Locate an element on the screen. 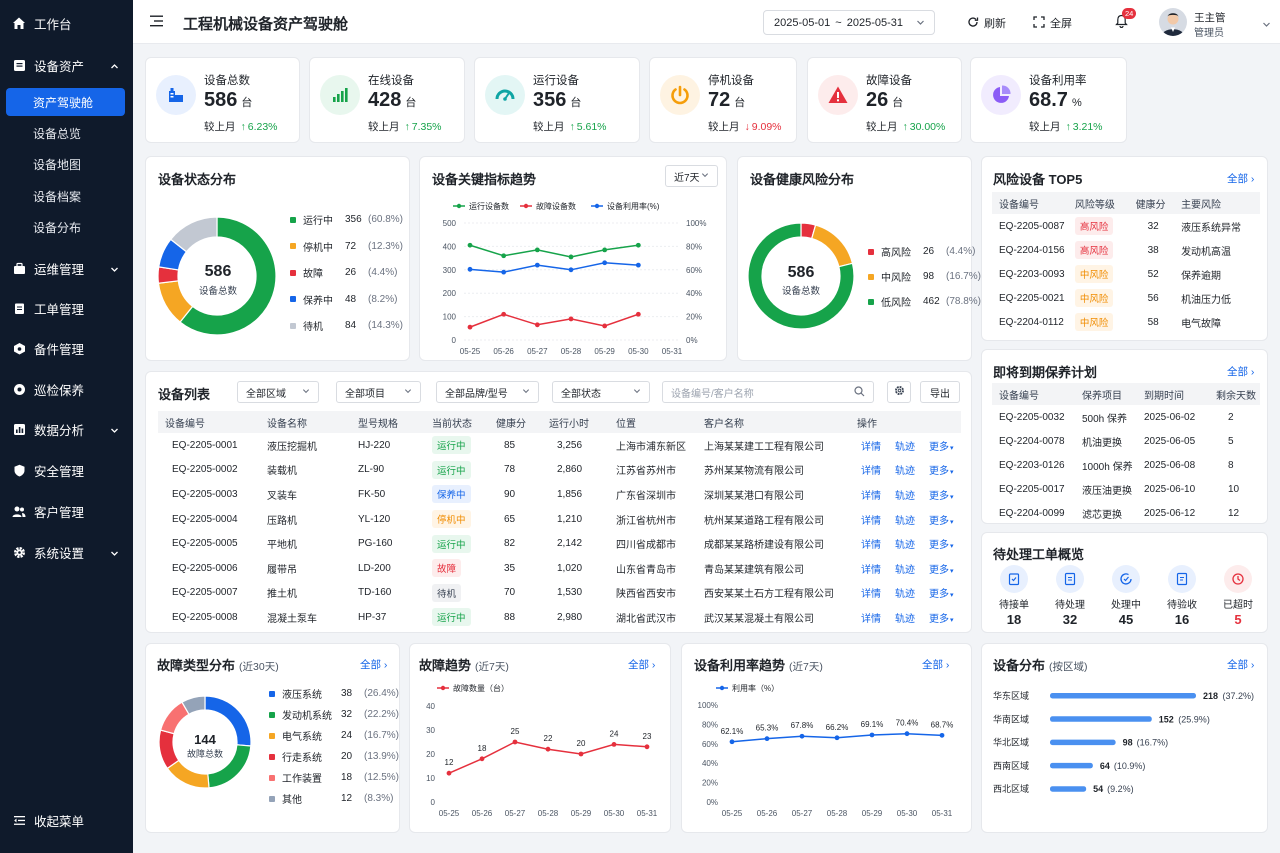  workorder-stat: 已超时 5 is located at coordinates (1238, 596).